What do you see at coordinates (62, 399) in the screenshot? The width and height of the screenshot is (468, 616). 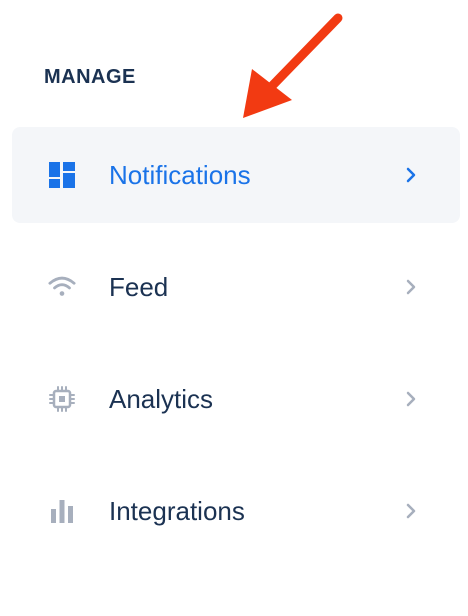 I see `chip-icon` at bounding box center [62, 399].